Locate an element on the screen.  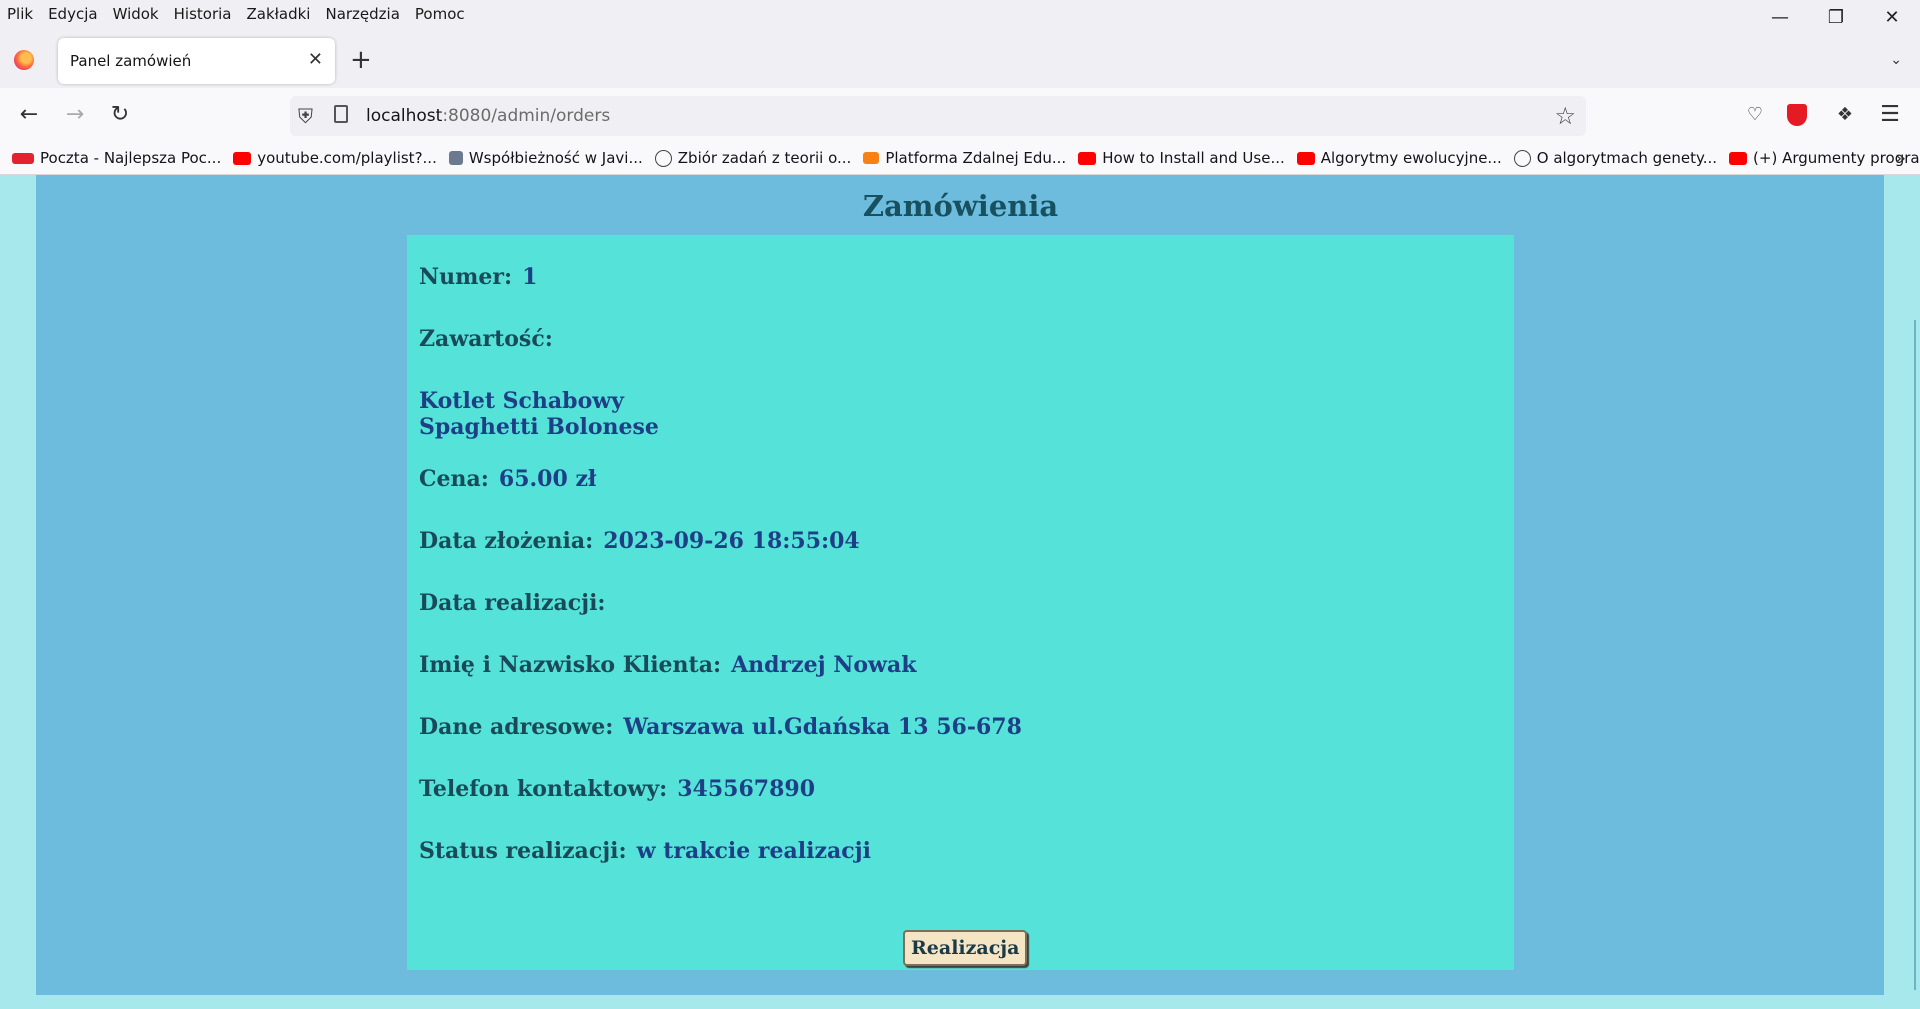
menu-zakladki: Zakładki is located at coordinates (278, 14).